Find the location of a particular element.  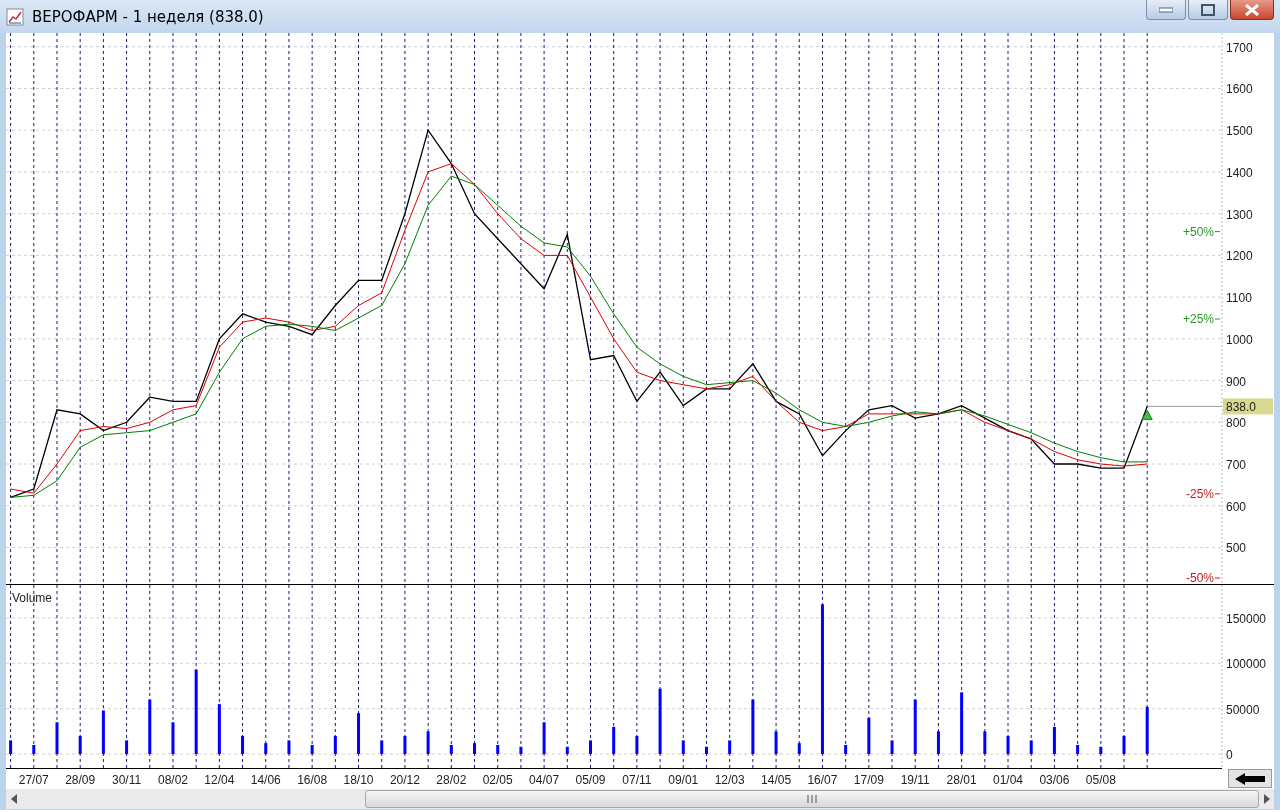

axis-label: 1600 is located at coordinates (1239, 89).